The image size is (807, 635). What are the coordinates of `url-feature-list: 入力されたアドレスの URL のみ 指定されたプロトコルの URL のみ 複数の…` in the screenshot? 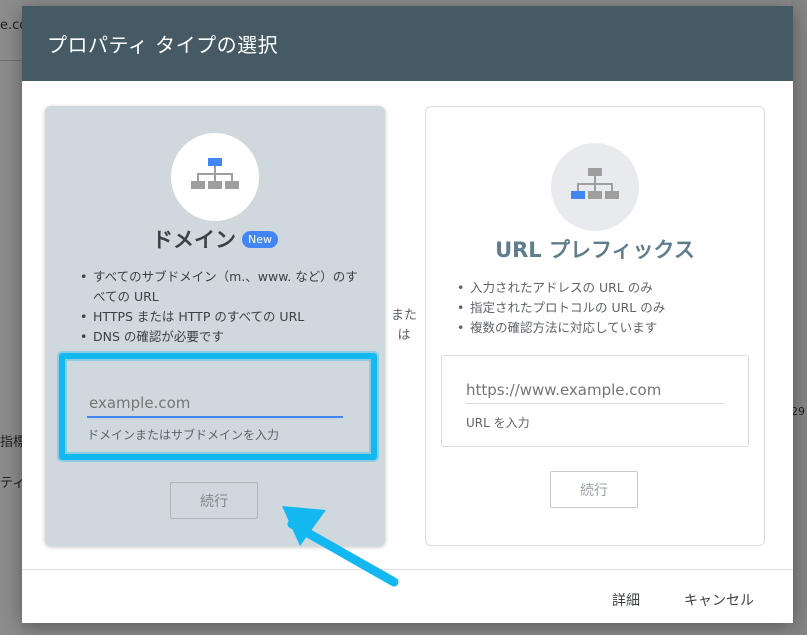 It's located at (602, 308).